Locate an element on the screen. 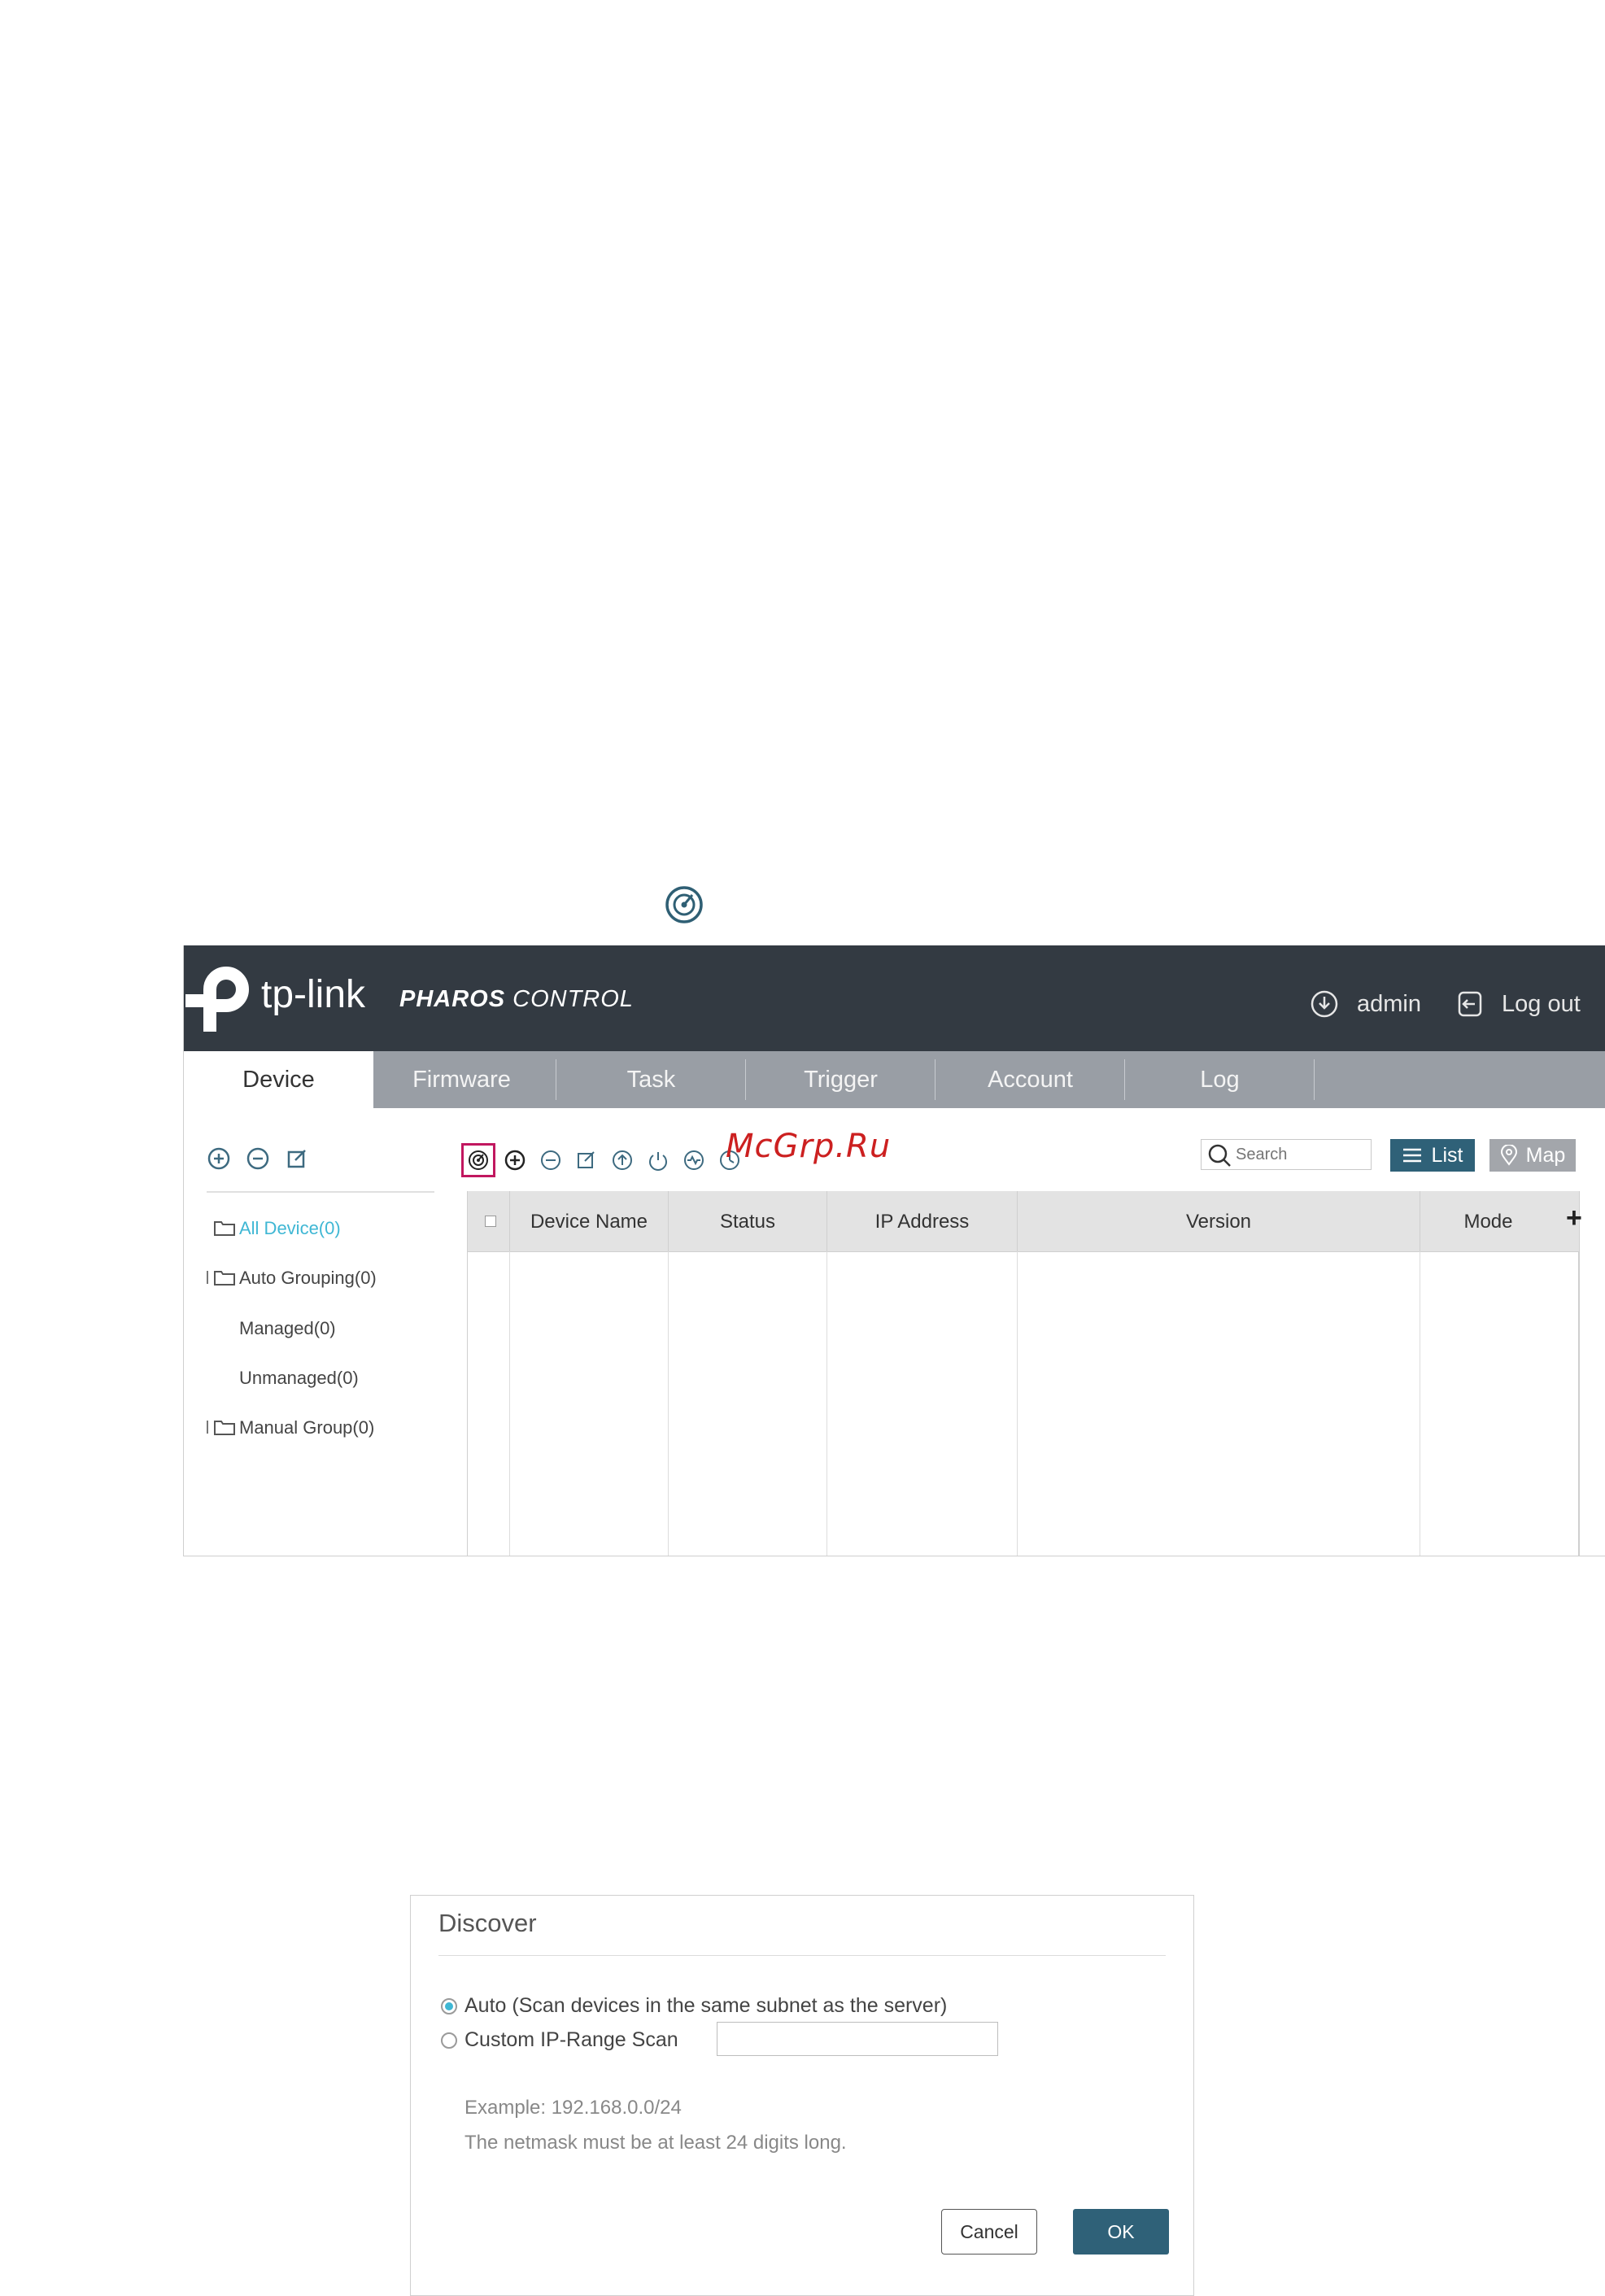 The image size is (1605, 2296). edit-group-icon is located at coordinates (297, 1158).